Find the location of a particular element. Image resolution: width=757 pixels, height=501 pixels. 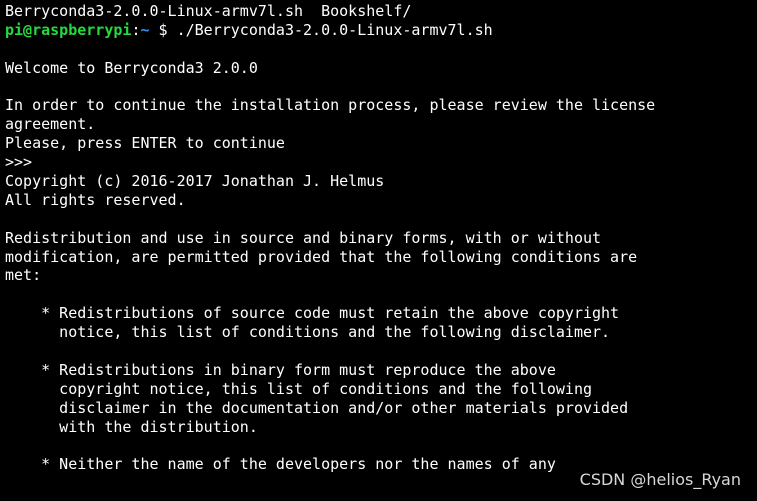

prompt-command: ./Berryconda3-2.0.0-Linux-armv7l.sh is located at coordinates (334, 29).